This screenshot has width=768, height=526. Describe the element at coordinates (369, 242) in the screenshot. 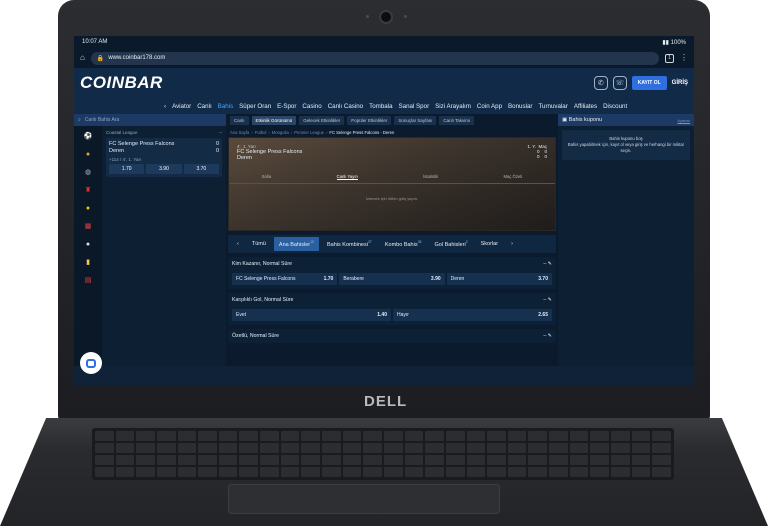

I see `market-tab-count: 37` at that location.